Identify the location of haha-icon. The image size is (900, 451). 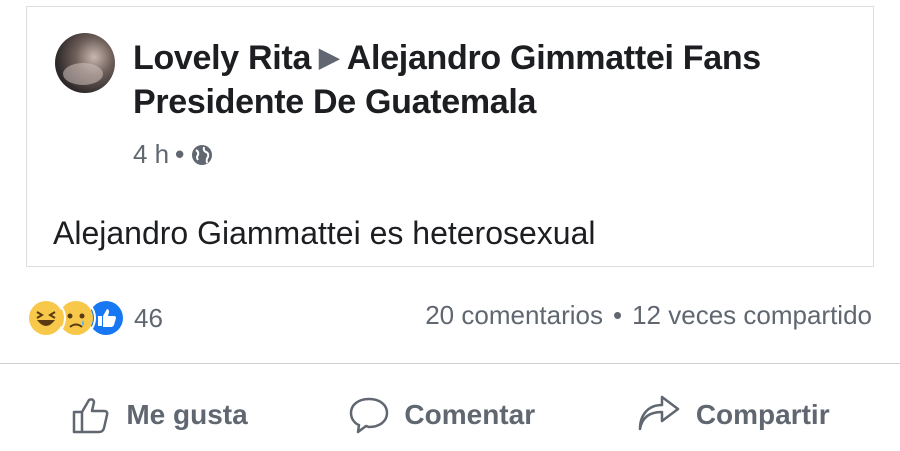
(46, 318).